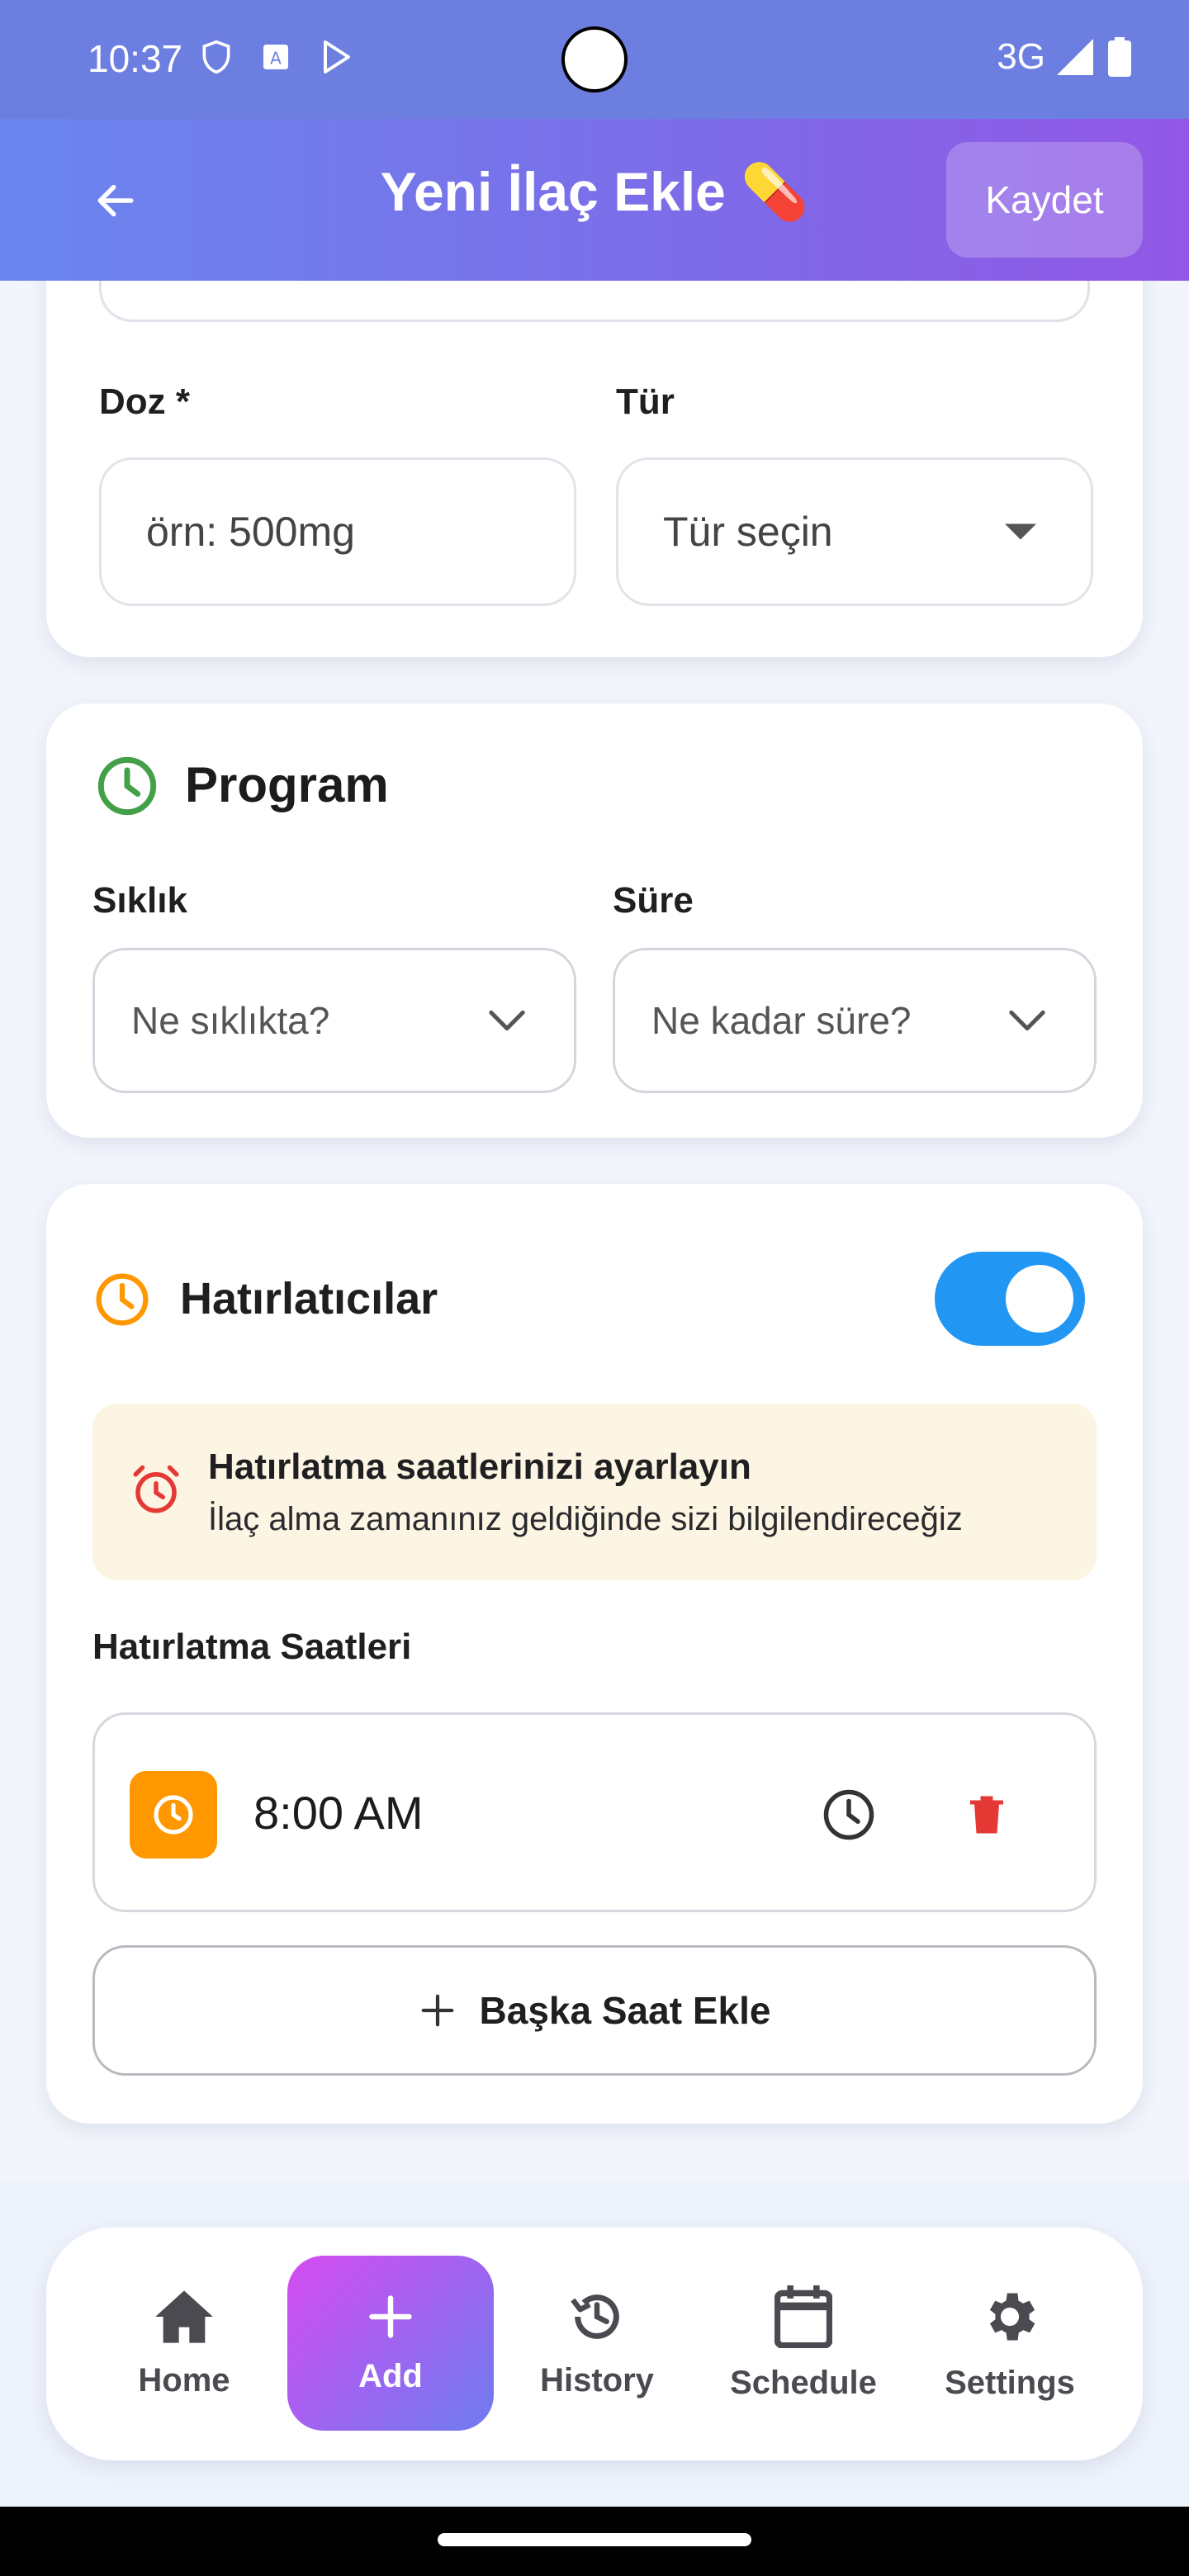  I want to click on duration-select: Ne kadar süre?, so click(855, 1020).